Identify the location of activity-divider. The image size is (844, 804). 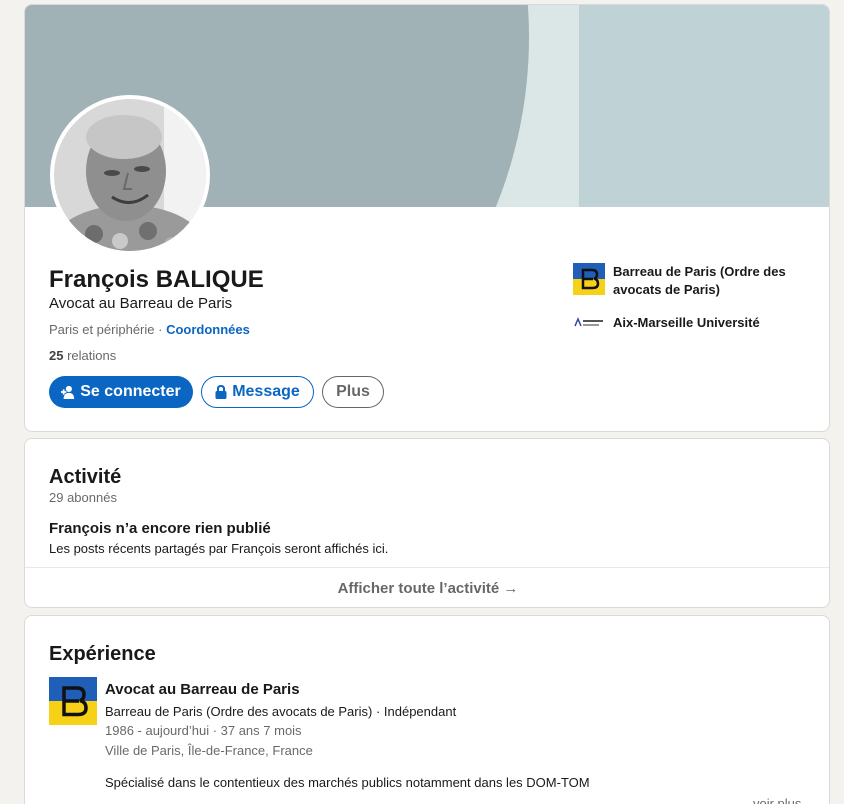
(427, 567).